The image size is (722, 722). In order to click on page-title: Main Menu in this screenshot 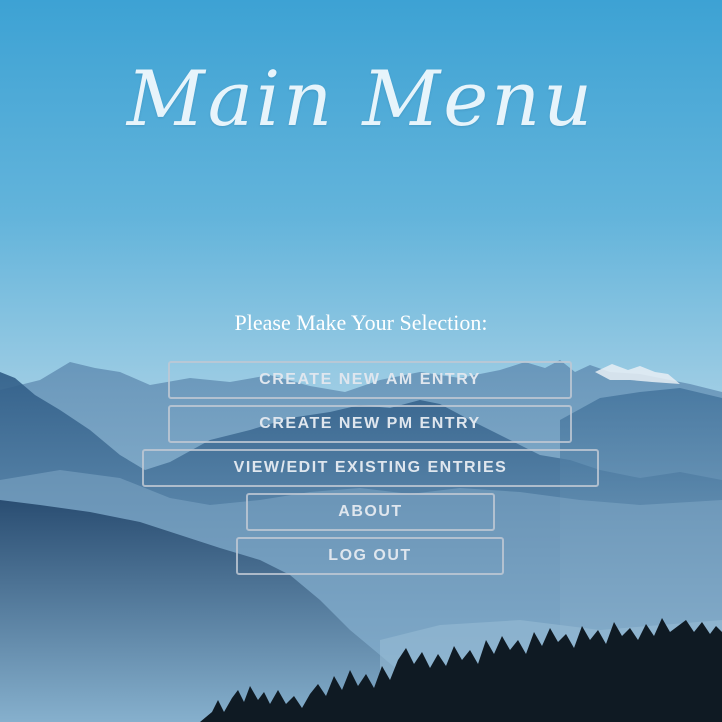, I will do `click(361, 98)`.